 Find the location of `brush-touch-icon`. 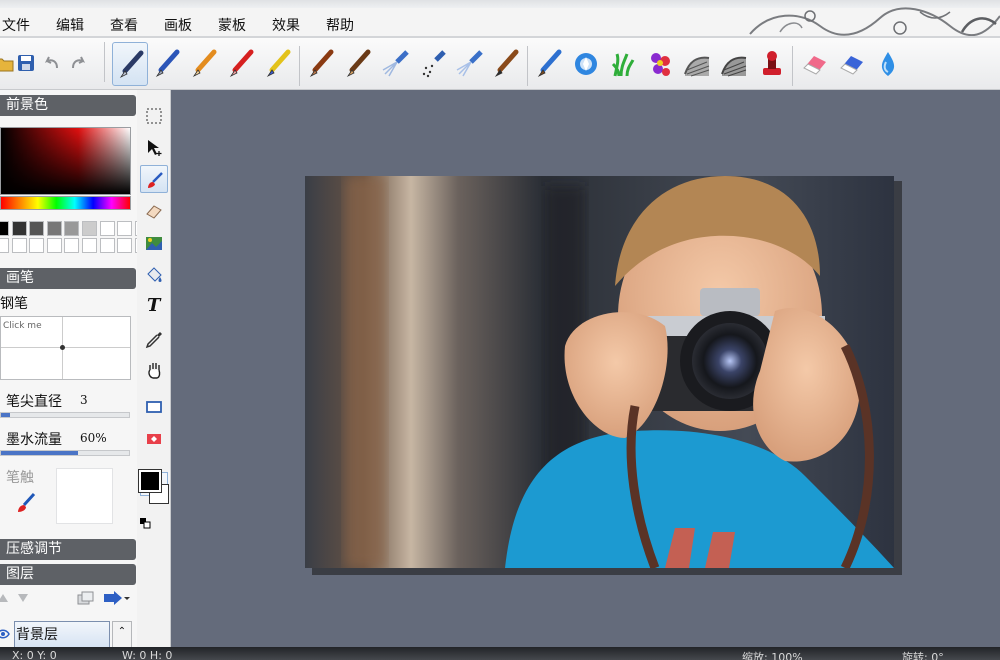

brush-touch-icon is located at coordinates (26, 503).